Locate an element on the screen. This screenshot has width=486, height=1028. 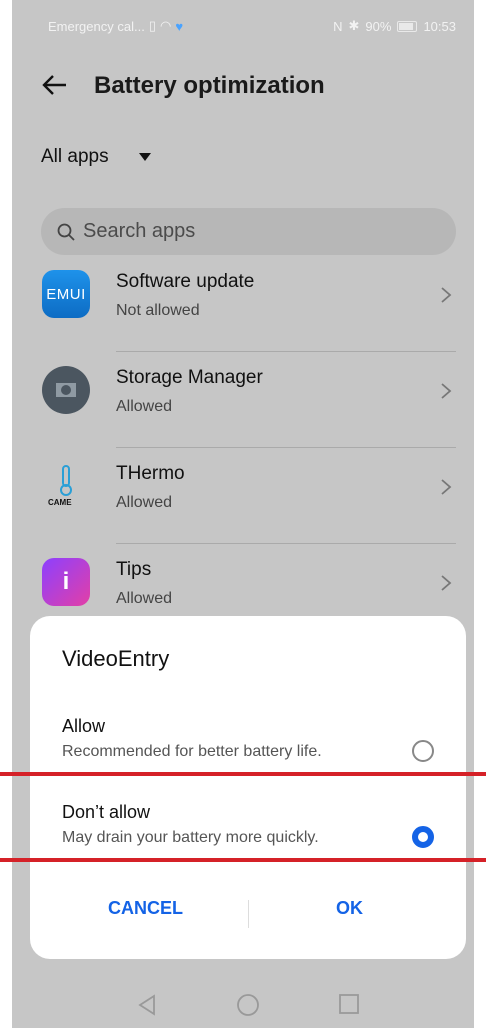
back-button is located at coordinates (55, 85).